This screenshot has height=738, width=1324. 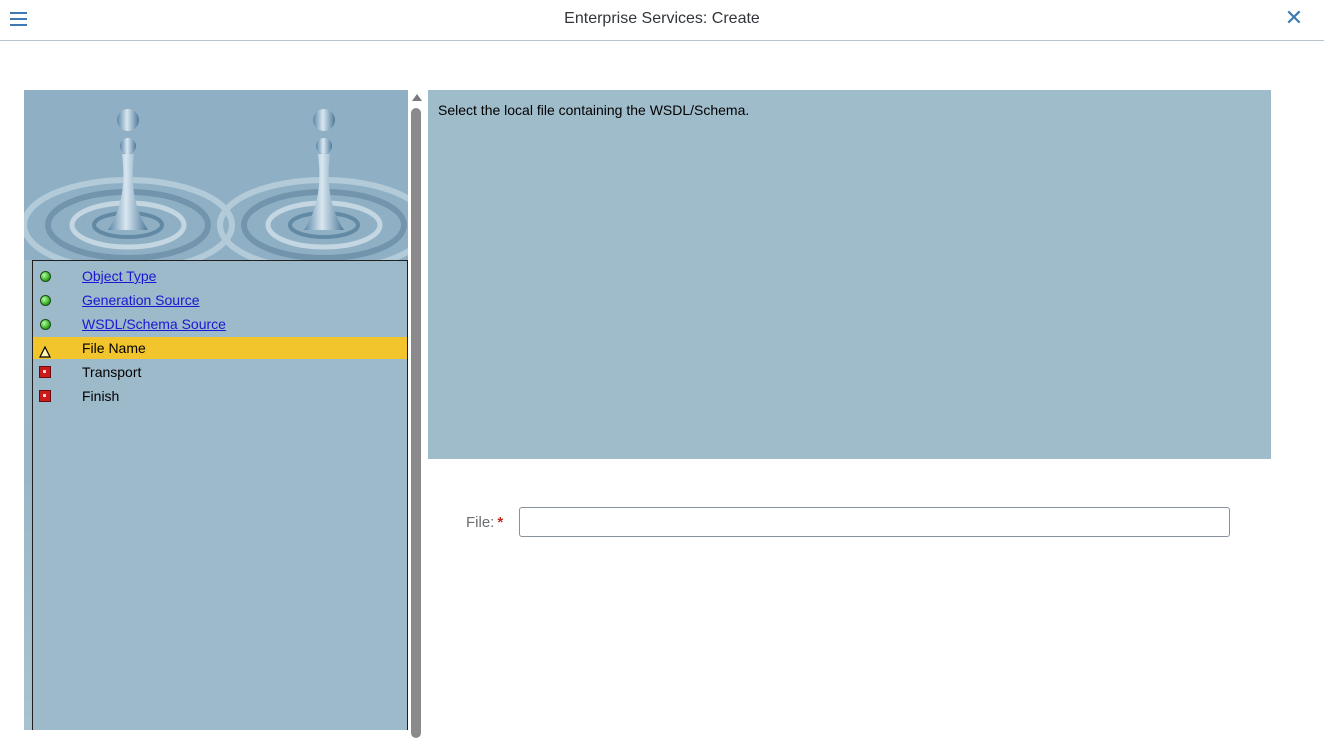 I want to click on step-wsdl-schema-source: WSDL/Schema Source, so click(x=220, y=324).